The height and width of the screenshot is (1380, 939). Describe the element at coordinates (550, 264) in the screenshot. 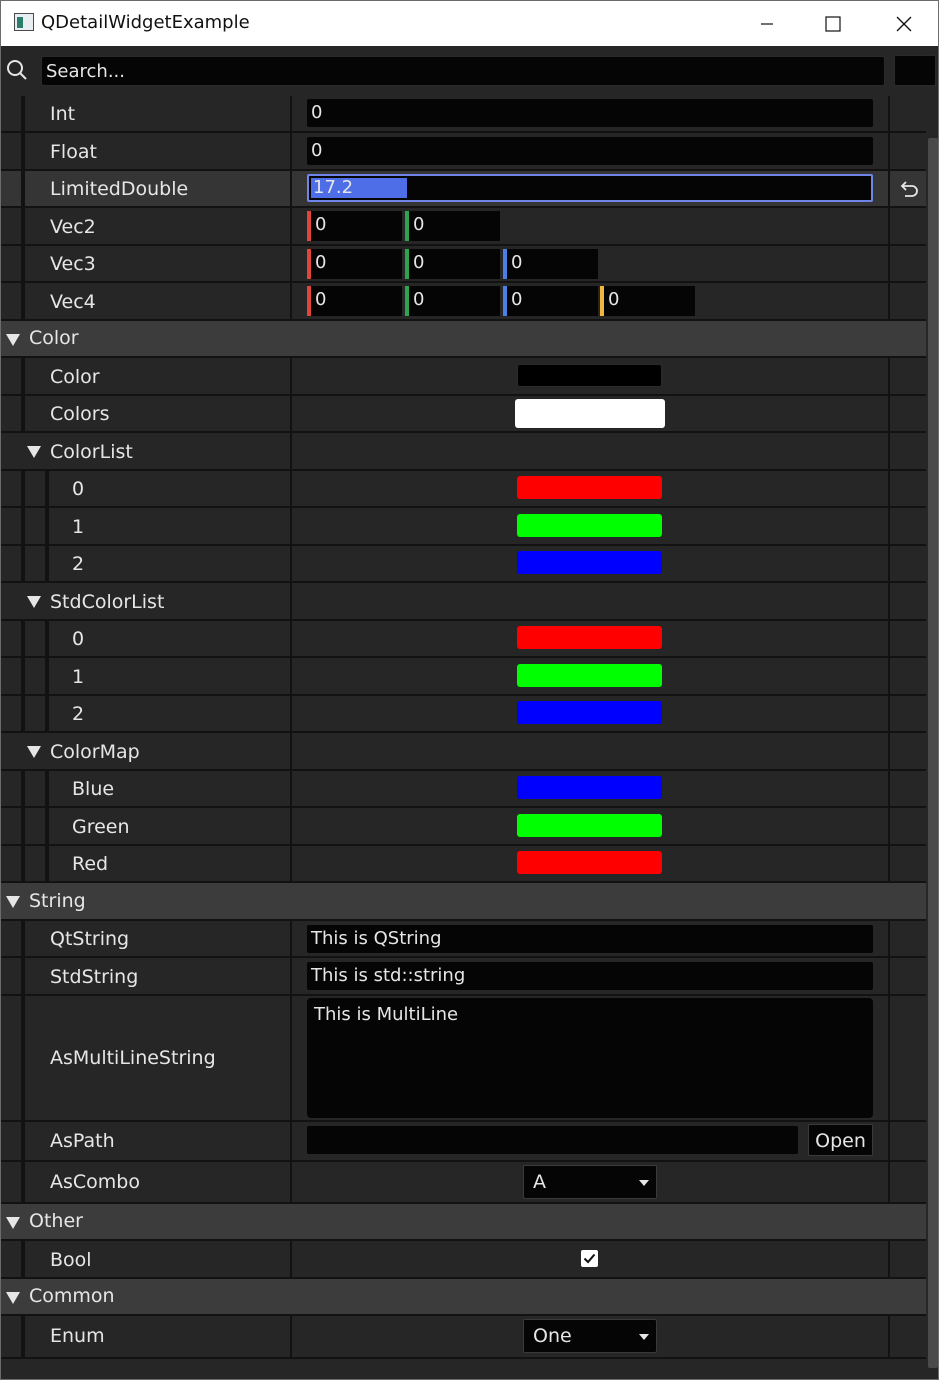

I see `vec3-z-input: 0` at that location.